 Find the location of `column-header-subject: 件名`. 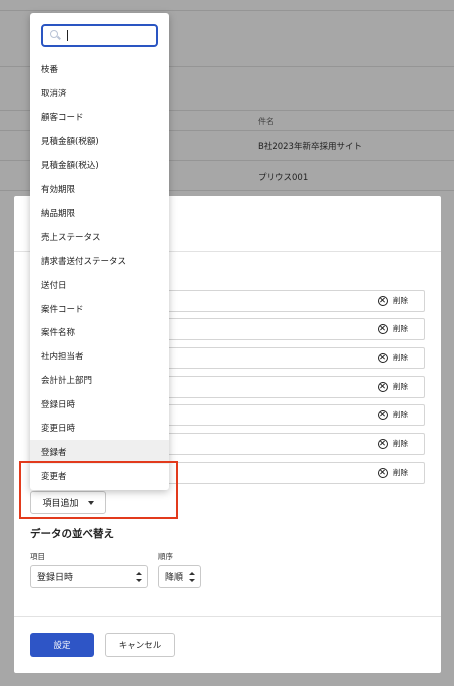

column-header-subject: 件名 is located at coordinates (266, 121).